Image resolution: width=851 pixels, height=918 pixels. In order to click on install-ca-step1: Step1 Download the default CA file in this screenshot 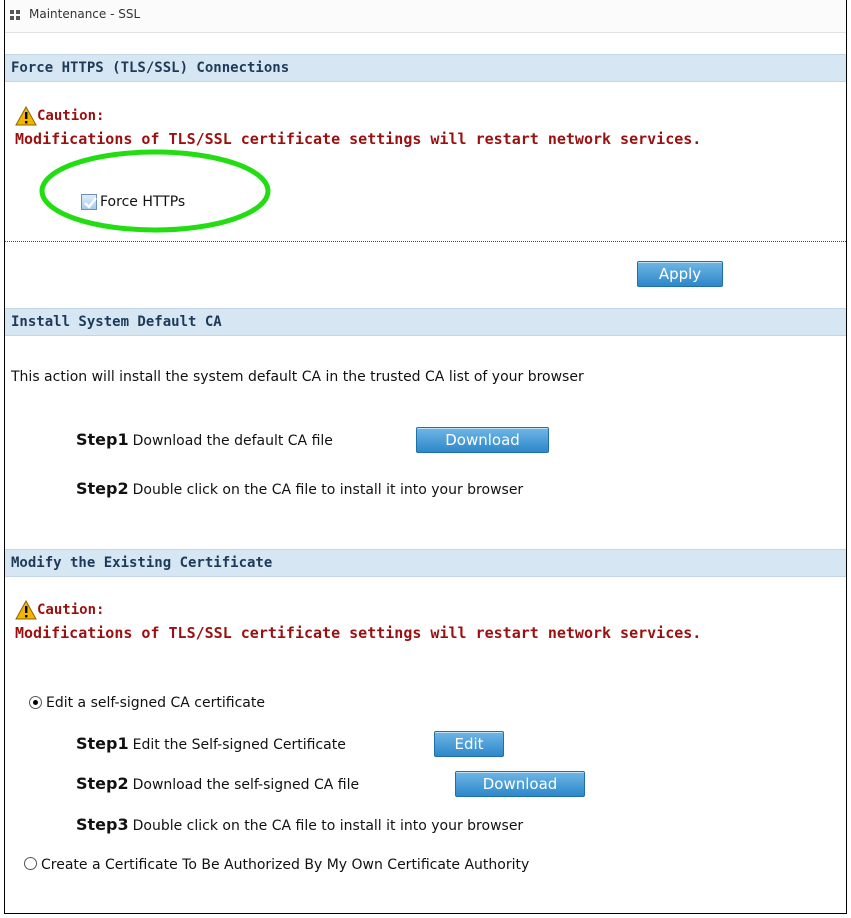, I will do `click(204, 439)`.